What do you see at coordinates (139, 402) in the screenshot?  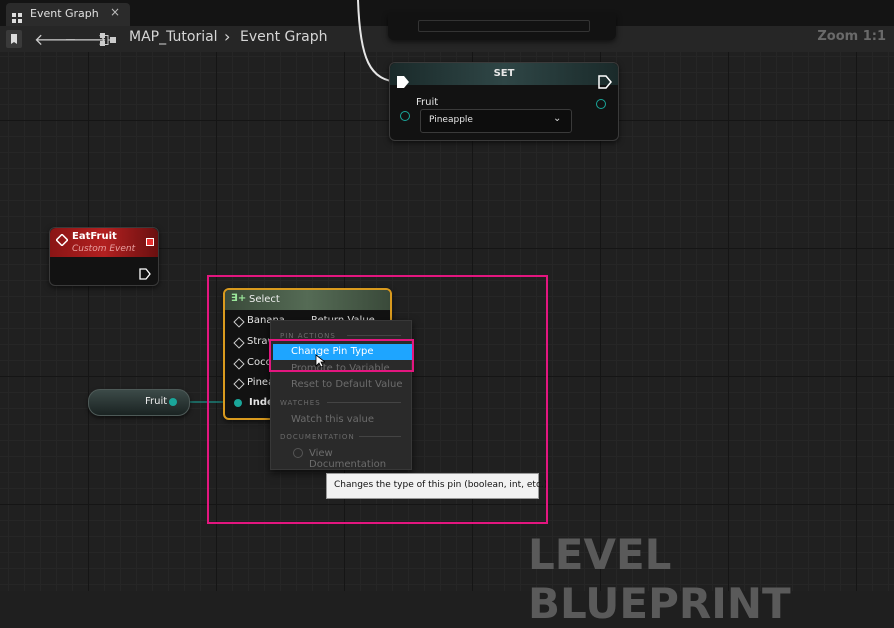 I see `fruit-variable-node: Fruit` at bounding box center [139, 402].